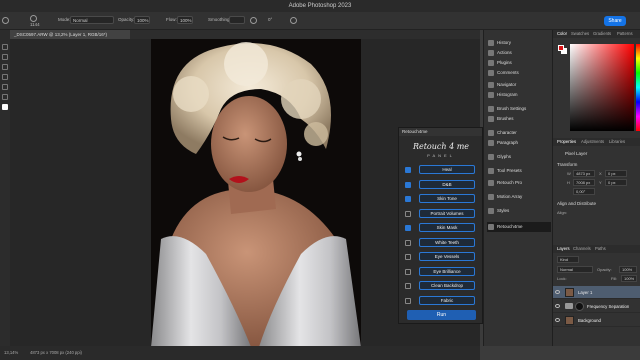  I want to click on panel-item-retouch-pro: Retouch Pro, so click(519, 183).